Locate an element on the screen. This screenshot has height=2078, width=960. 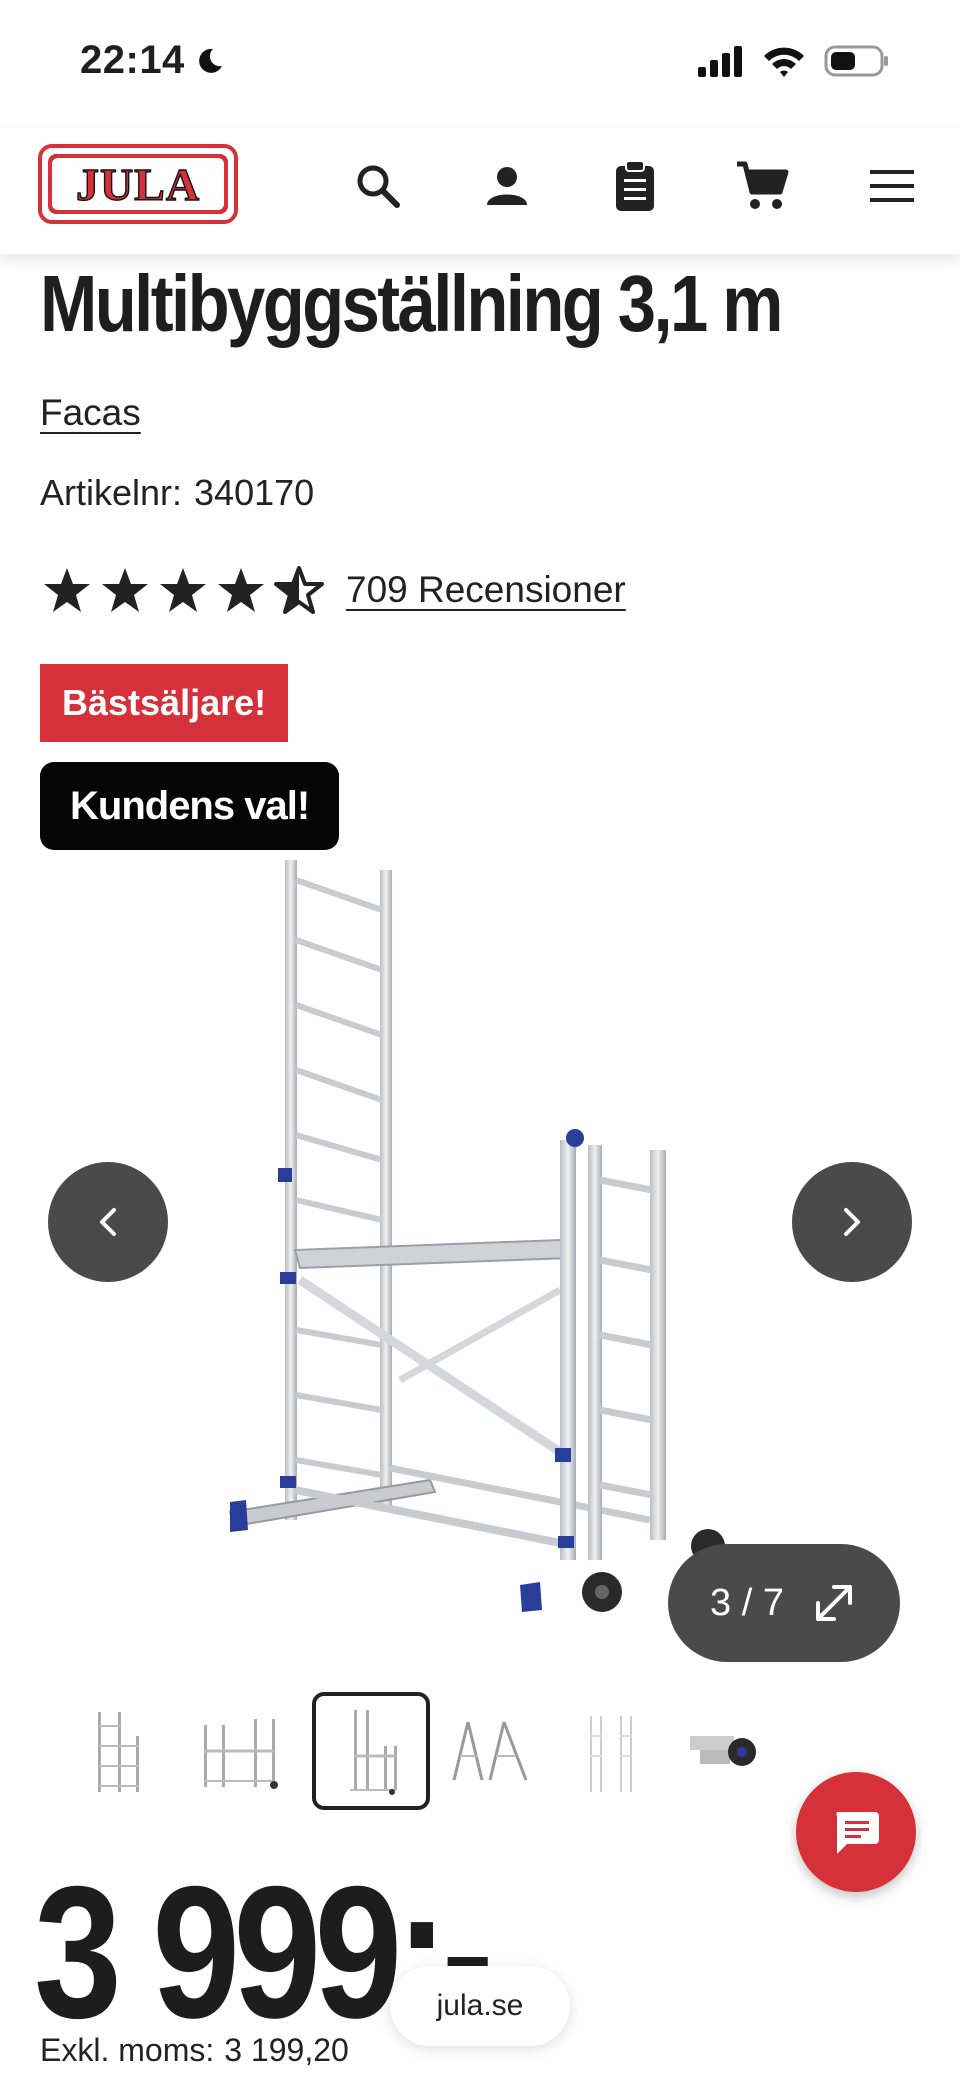
site-header: JULA is located at coordinates (480, 191).